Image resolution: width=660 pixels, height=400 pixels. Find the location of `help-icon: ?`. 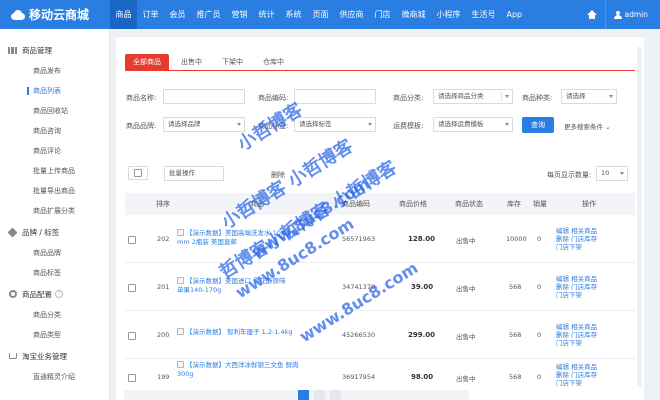

help-icon: ? is located at coordinates (59, 294).